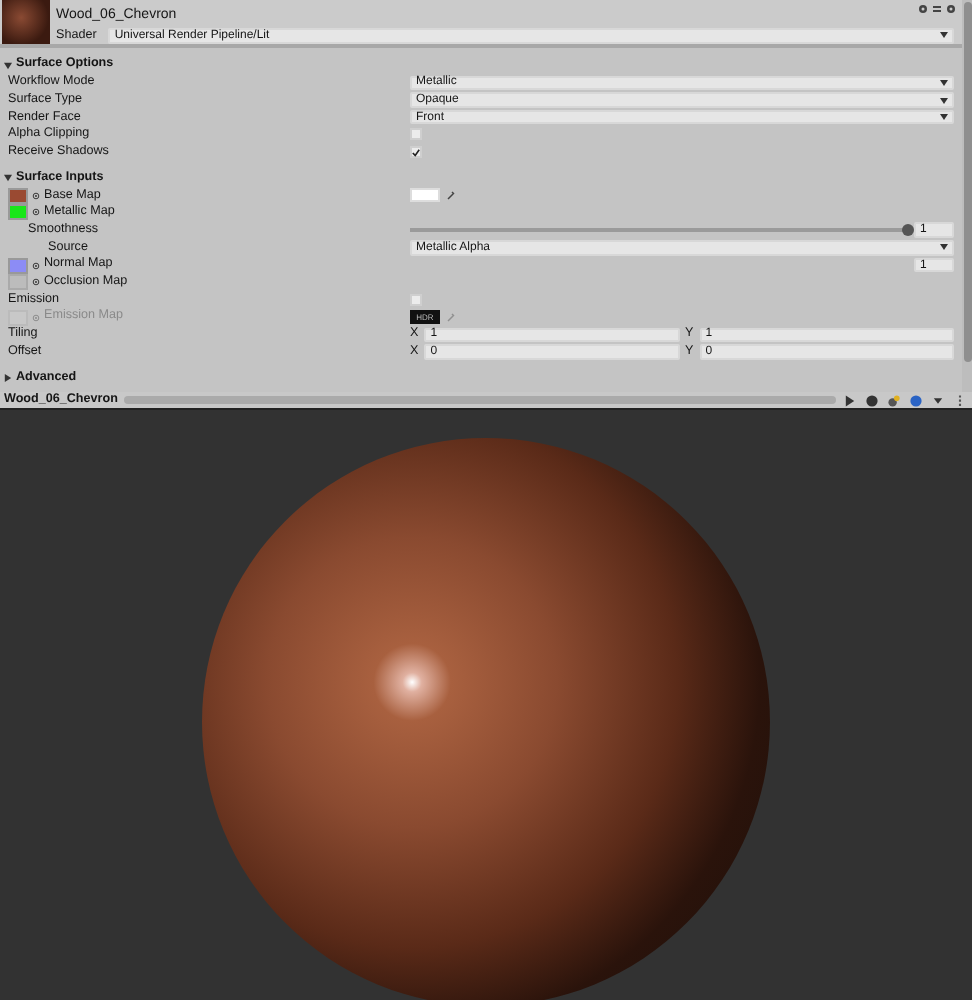 The image size is (972, 1000). What do you see at coordinates (425, 195) in the screenshot?
I see `color-swatch` at bounding box center [425, 195].